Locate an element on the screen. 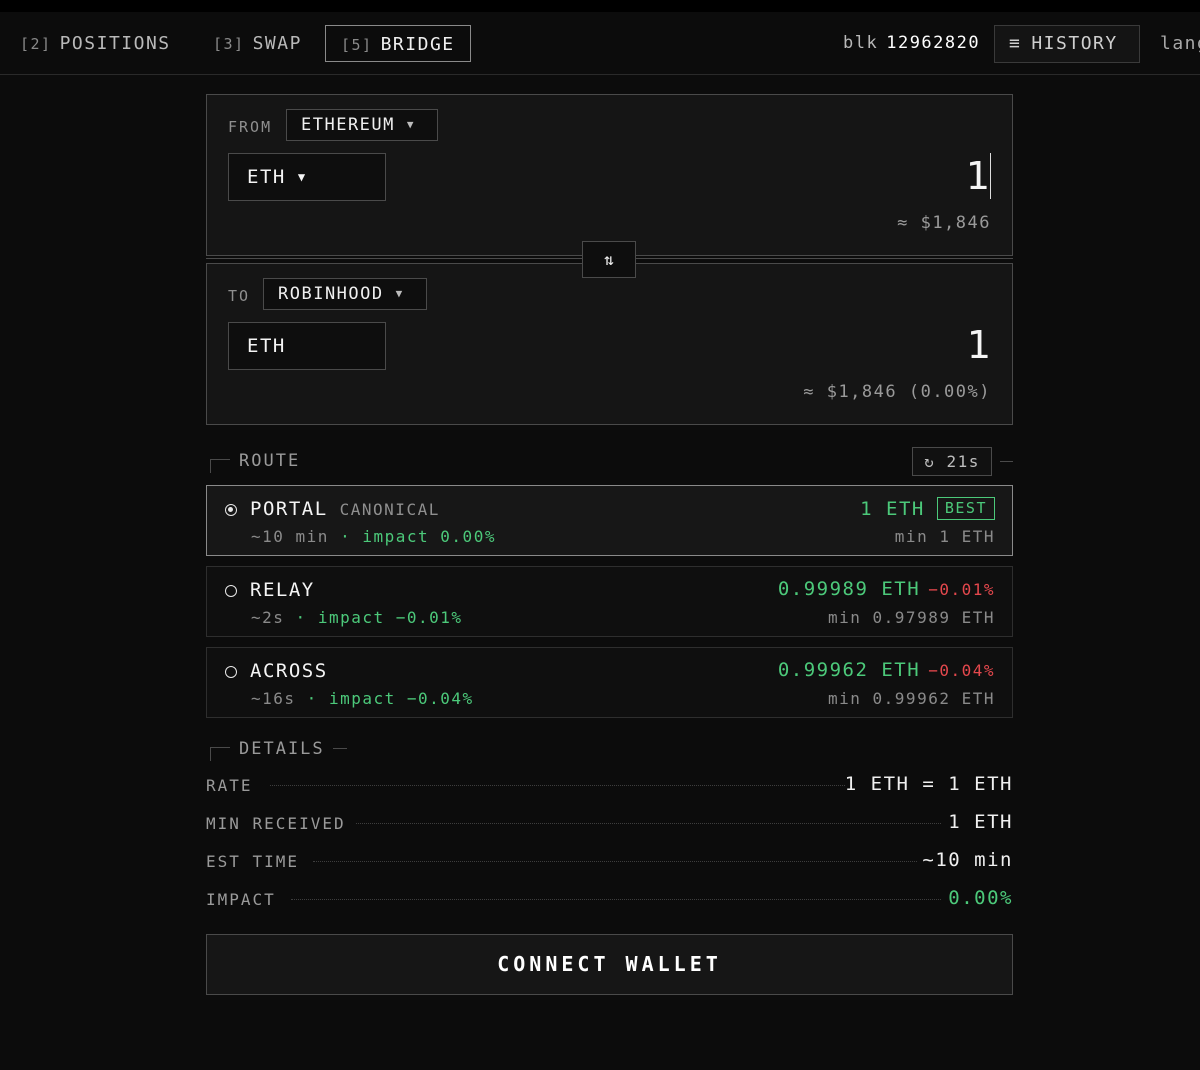 The image size is (1200, 1070). menu-icon: ≡ is located at coordinates (1015, 43).